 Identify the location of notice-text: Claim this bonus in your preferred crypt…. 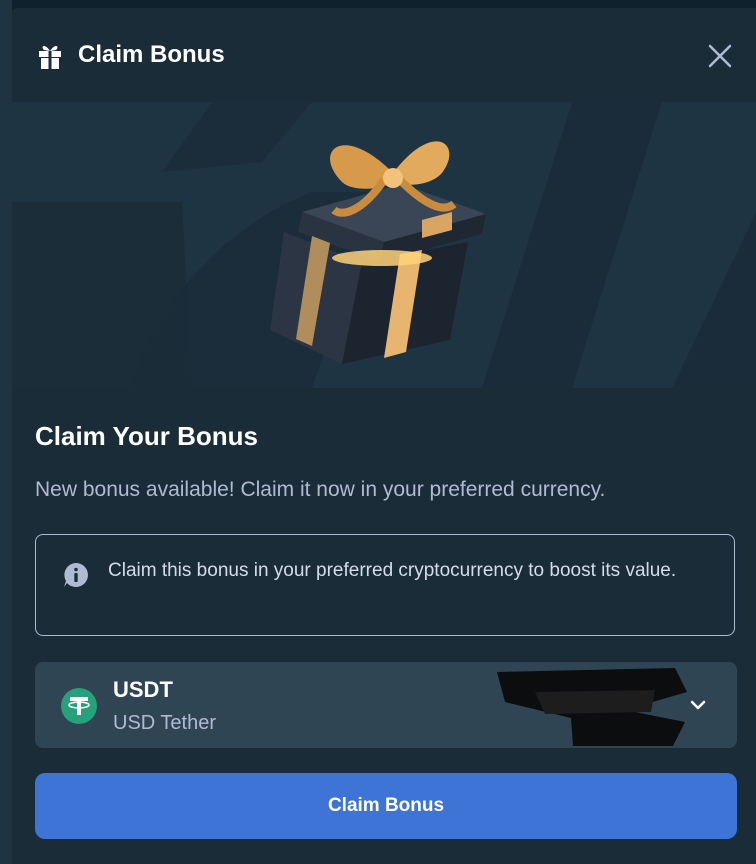
(392, 570).